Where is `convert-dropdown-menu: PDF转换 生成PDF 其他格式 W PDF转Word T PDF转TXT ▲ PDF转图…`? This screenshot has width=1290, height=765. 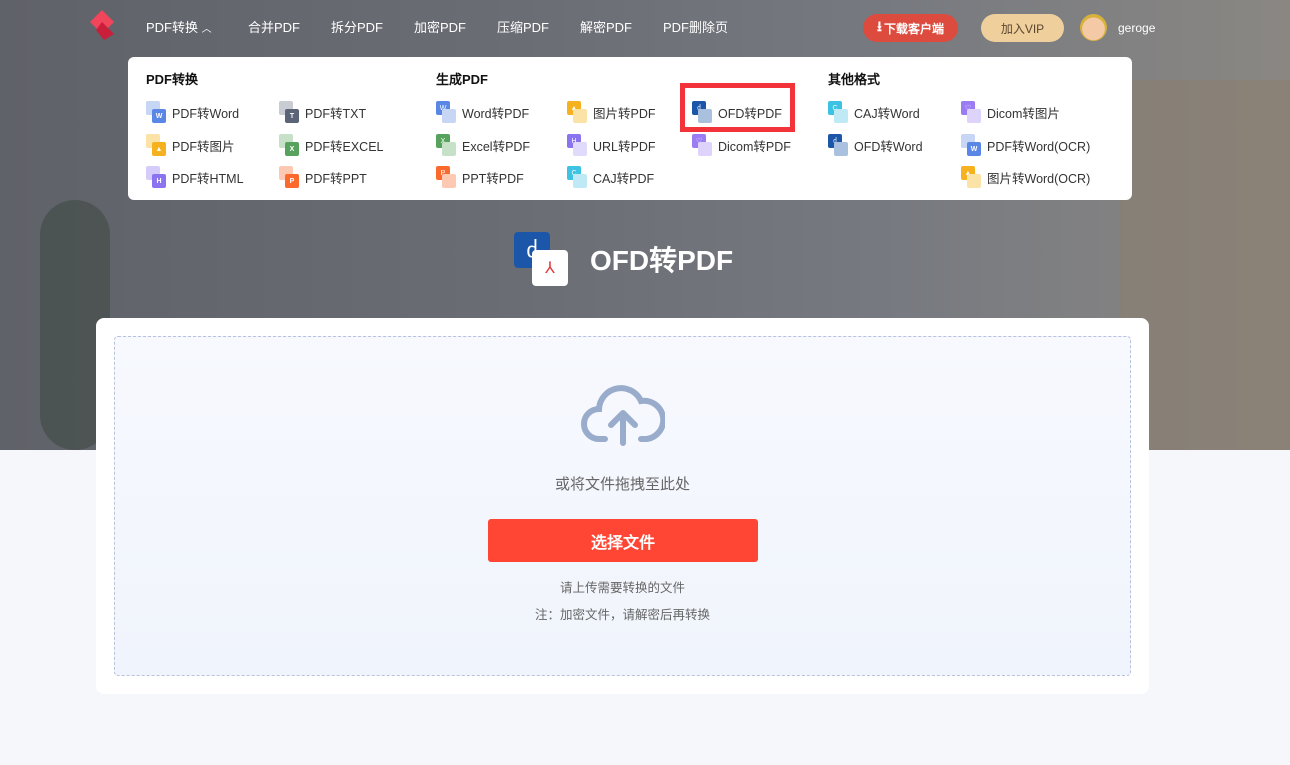 convert-dropdown-menu: PDF转换 生成PDF 其他格式 W PDF转Word T PDF转TXT ▲ PDF转图… is located at coordinates (630, 128).